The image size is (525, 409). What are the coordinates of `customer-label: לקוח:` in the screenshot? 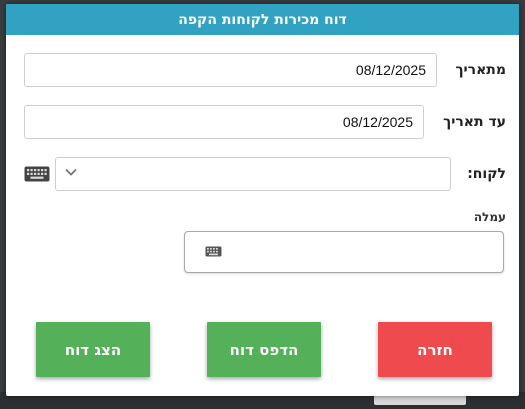 It's located at (486, 174).